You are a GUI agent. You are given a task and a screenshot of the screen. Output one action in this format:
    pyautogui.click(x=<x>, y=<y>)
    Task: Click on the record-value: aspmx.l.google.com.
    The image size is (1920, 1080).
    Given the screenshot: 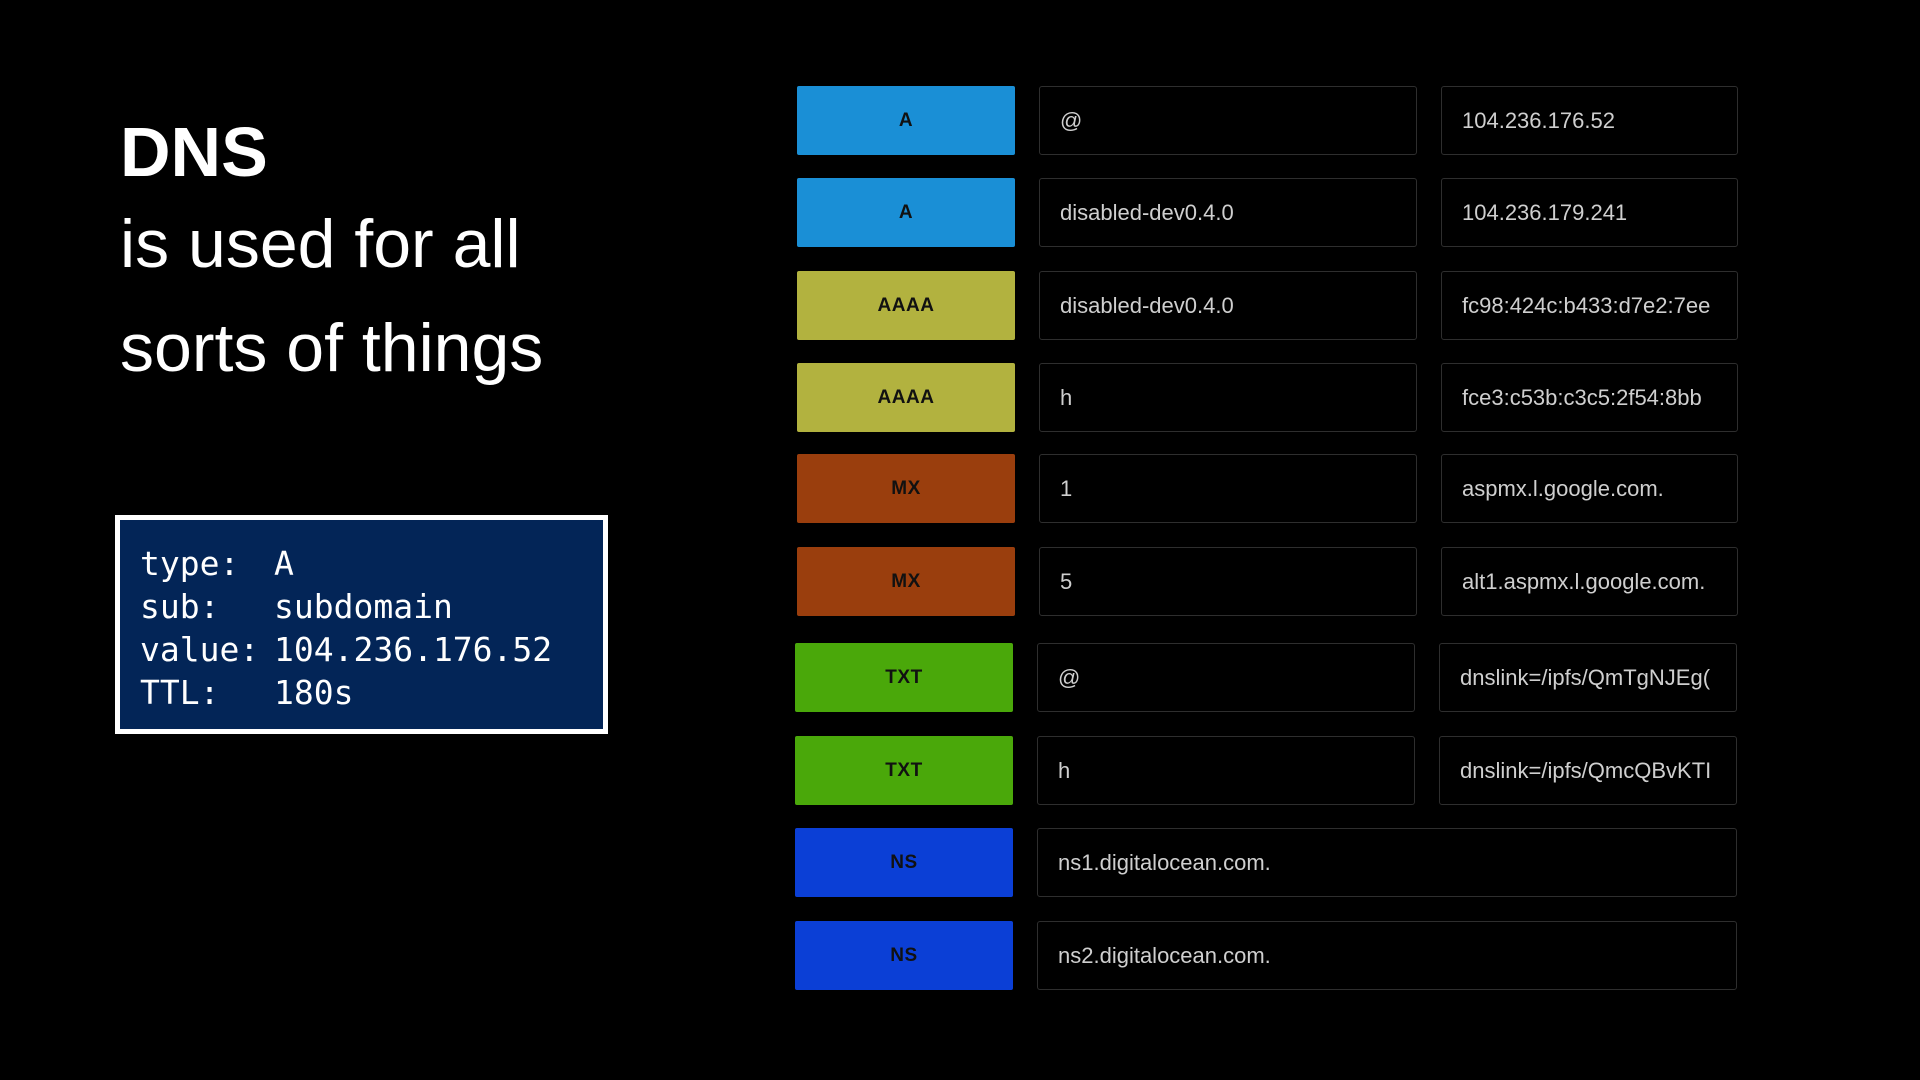 What is the action you would take?
    pyautogui.click(x=1563, y=488)
    